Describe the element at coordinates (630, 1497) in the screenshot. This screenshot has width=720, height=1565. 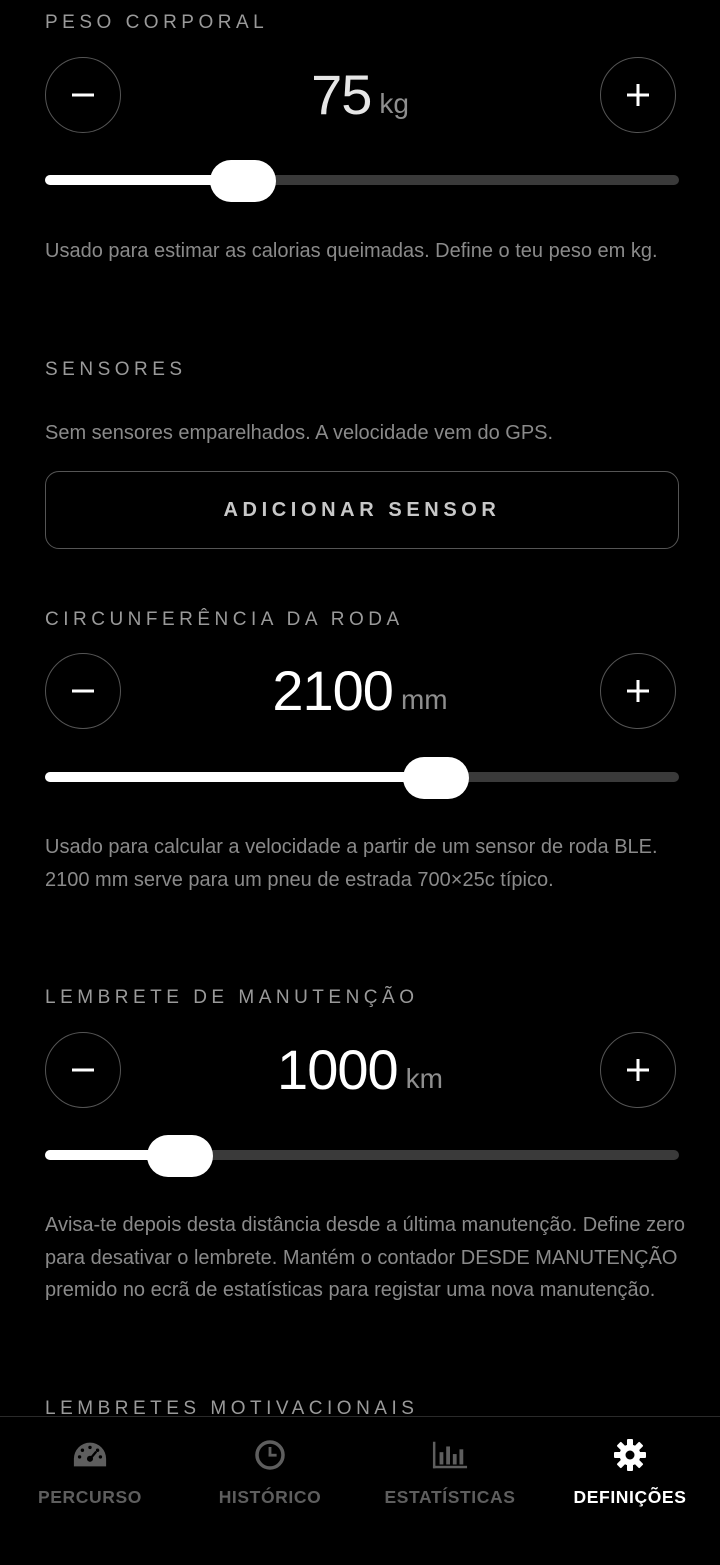
I see `nav-label-definicoes: DEFINIÇÕES` at that location.